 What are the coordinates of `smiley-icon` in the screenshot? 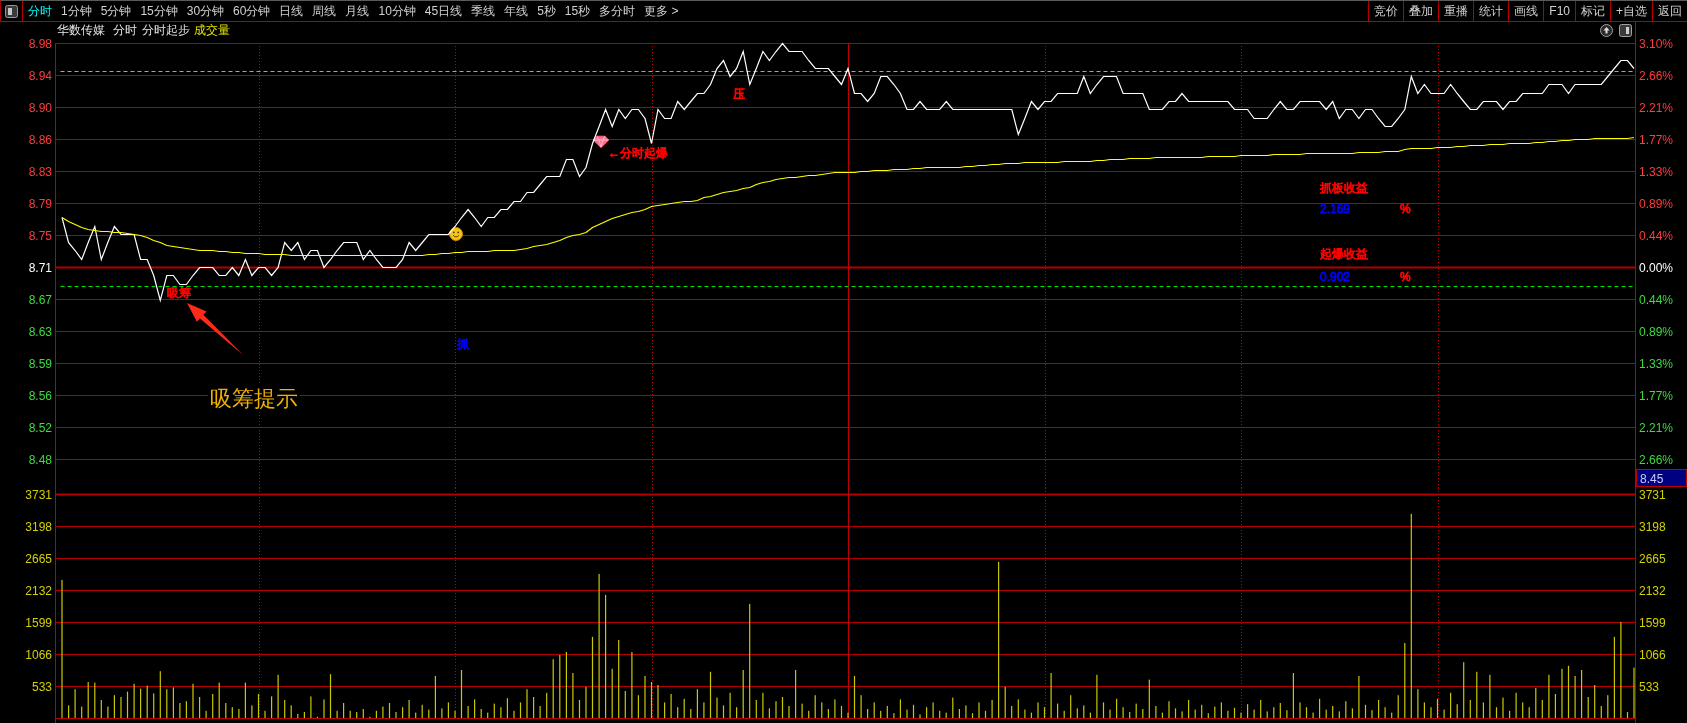 It's located at (456, 234).